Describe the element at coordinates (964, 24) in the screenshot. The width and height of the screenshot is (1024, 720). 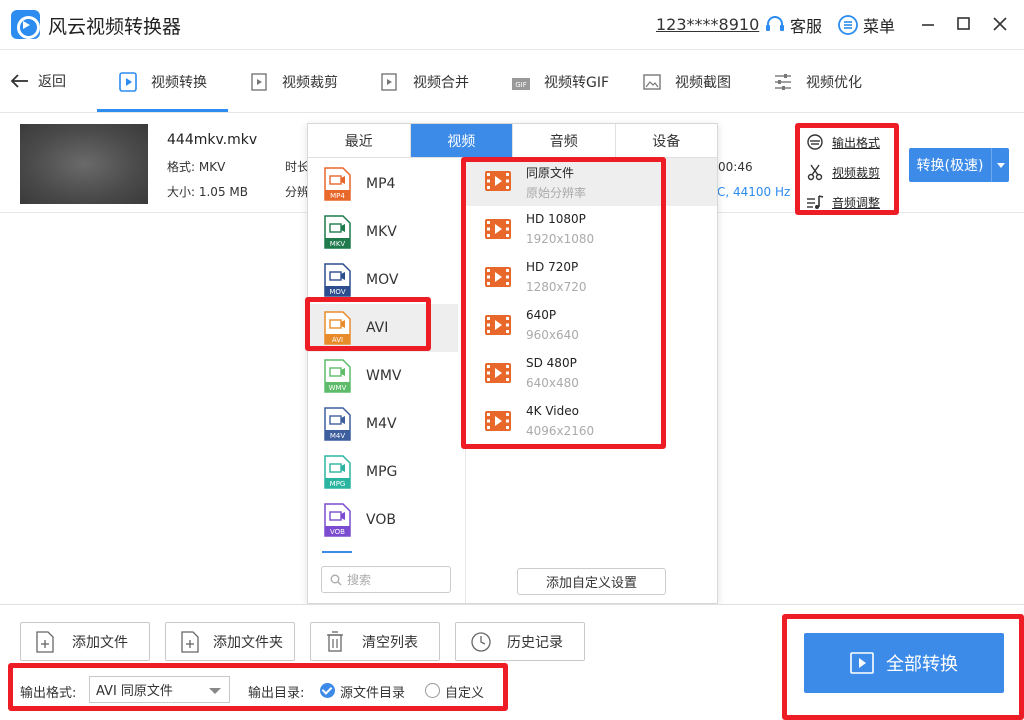
I see `maximize-icon` at that location.